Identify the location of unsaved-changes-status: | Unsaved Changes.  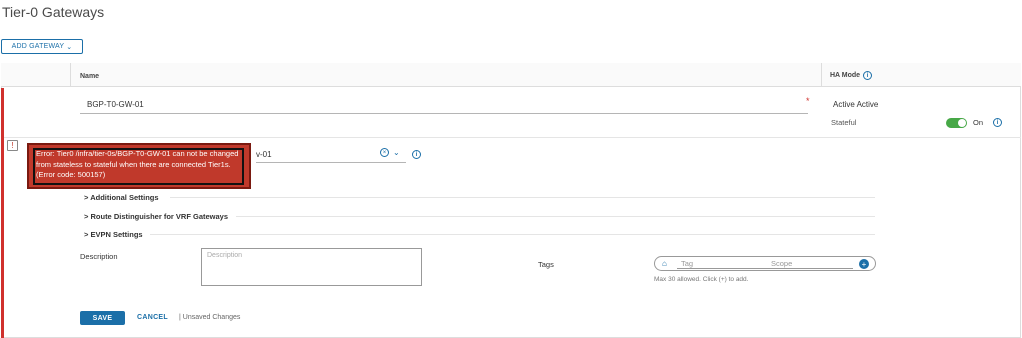
(209, 317).